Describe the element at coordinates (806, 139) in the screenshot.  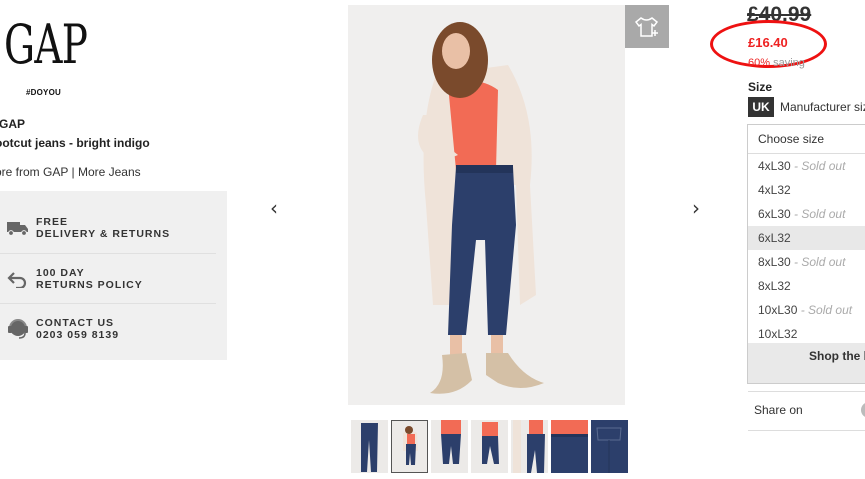
I see `choose-size-header: Choose size` at that location.